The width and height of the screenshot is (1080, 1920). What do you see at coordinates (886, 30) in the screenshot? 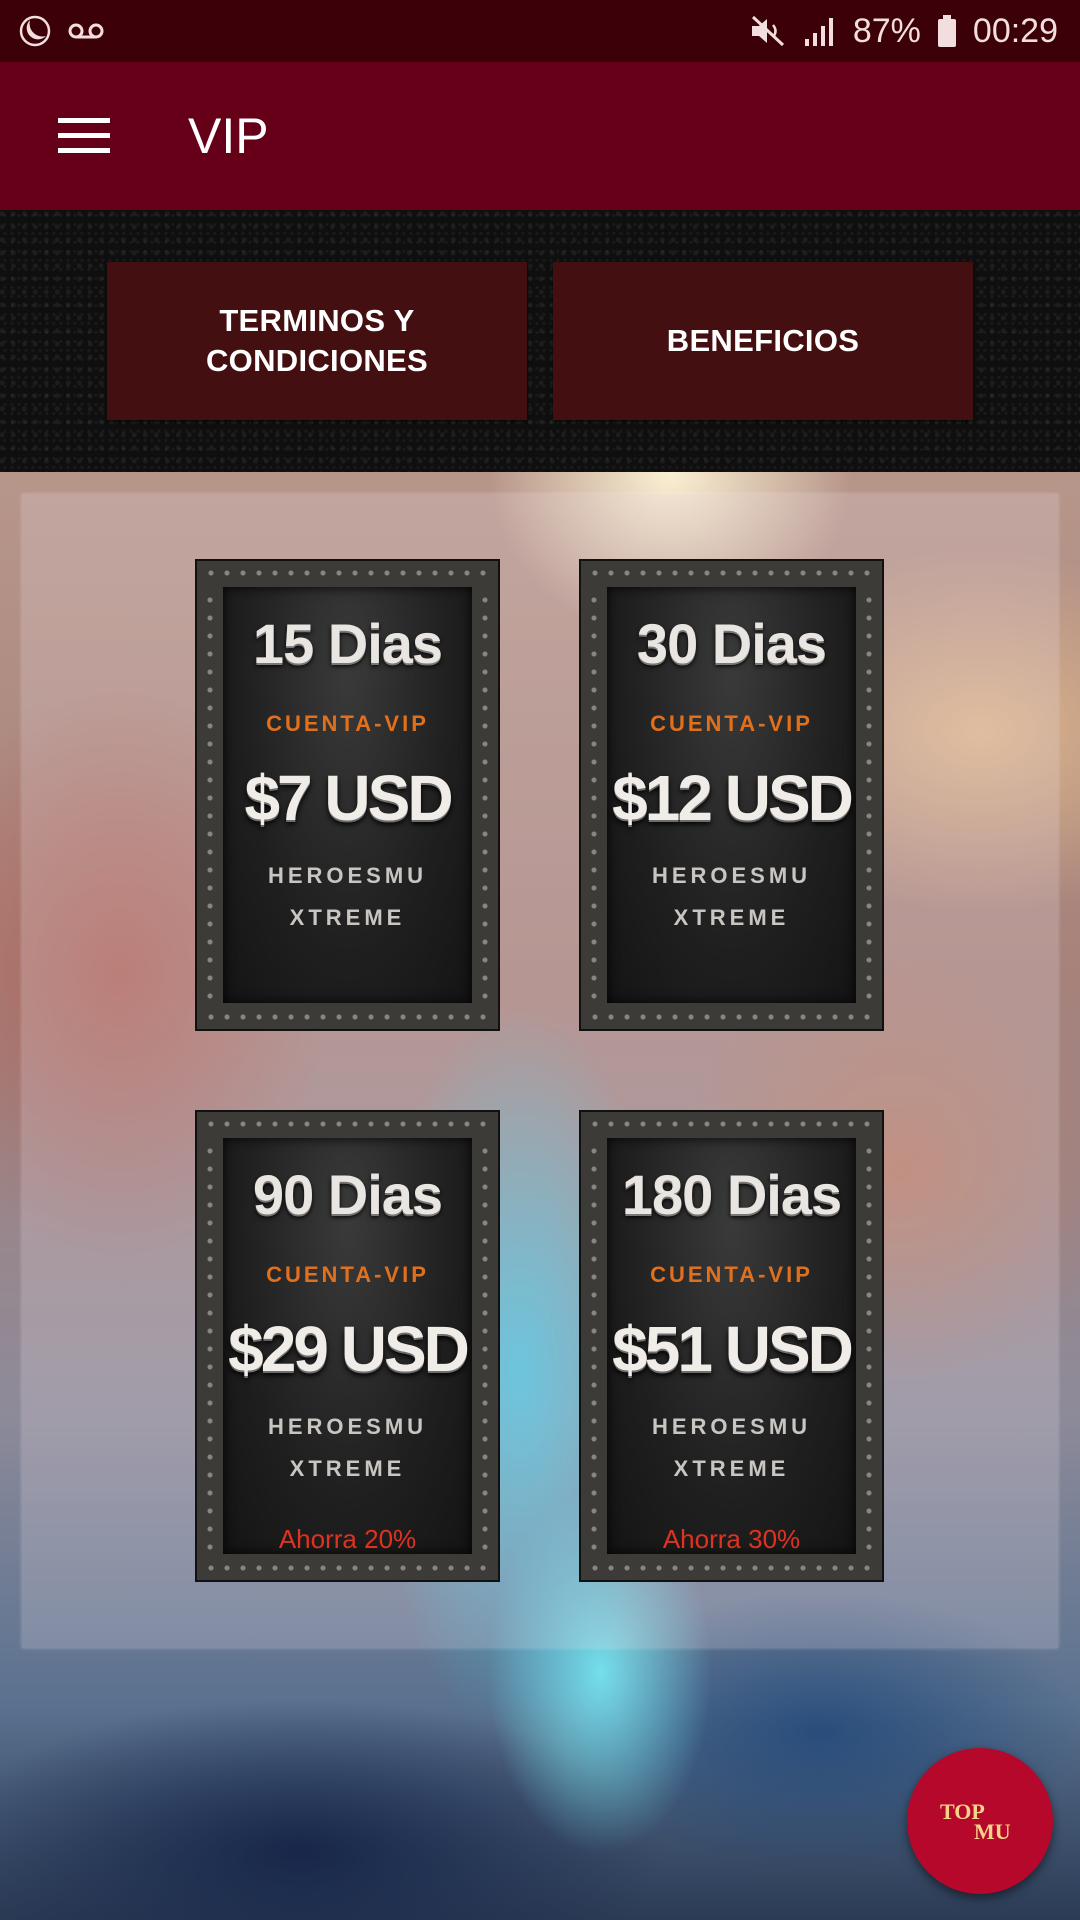
I see `battery-percent: 87%` at bounding box center [886, 30].